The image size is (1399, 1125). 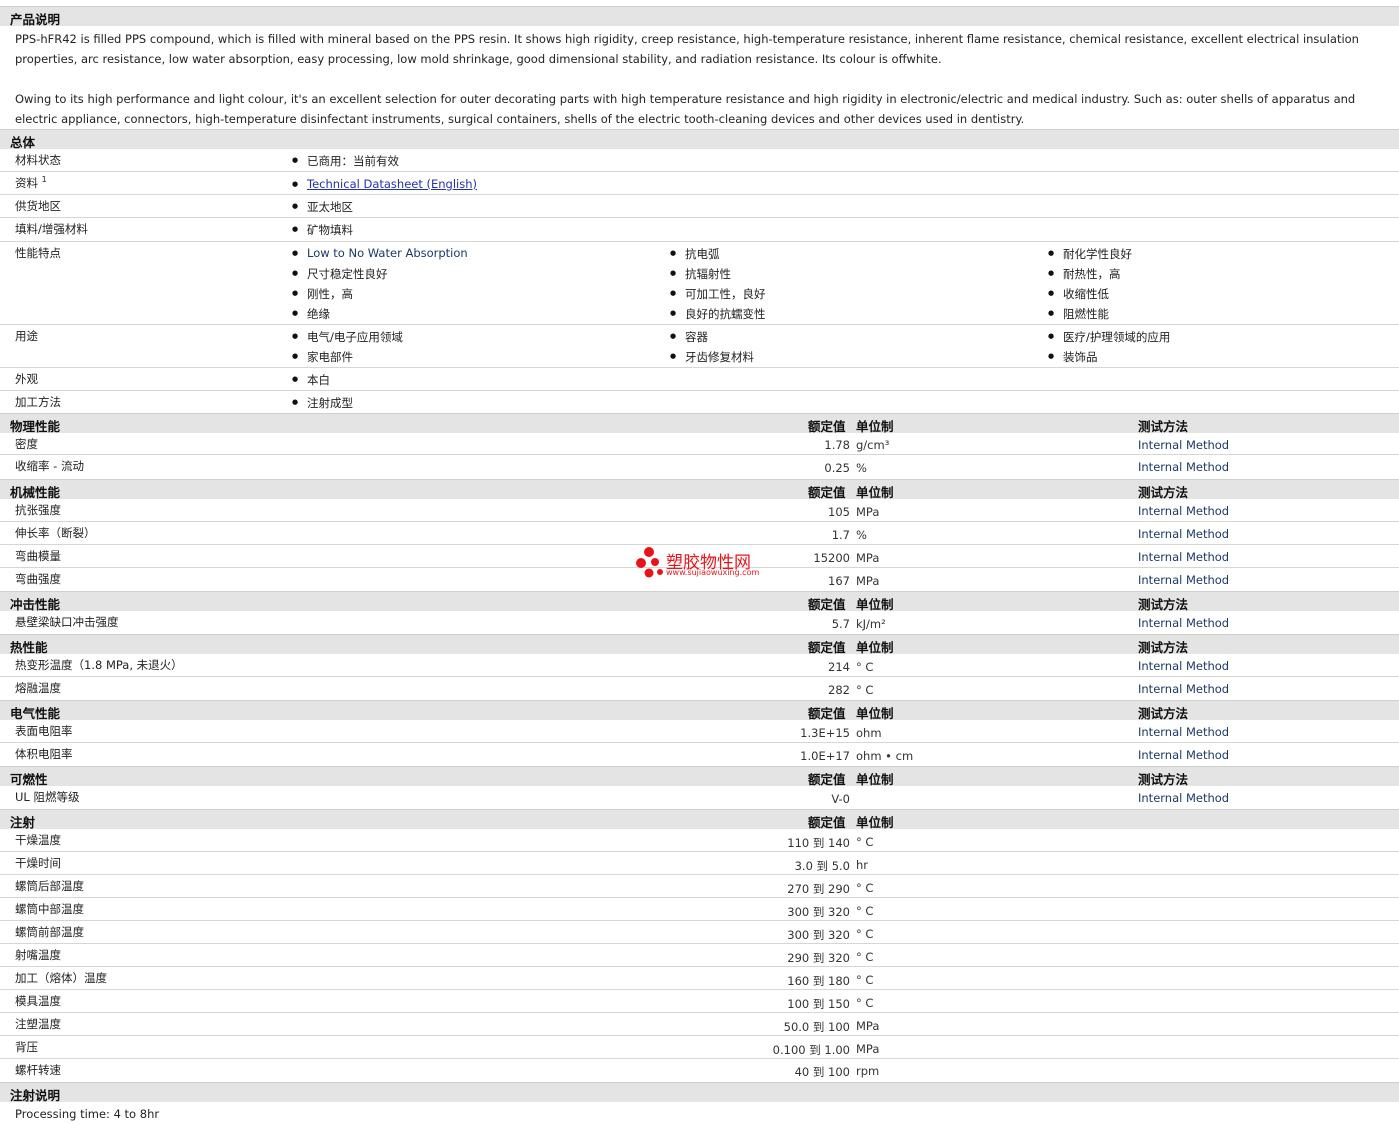 I want to click on property-value: 0.25, so click(x=837, y=468).